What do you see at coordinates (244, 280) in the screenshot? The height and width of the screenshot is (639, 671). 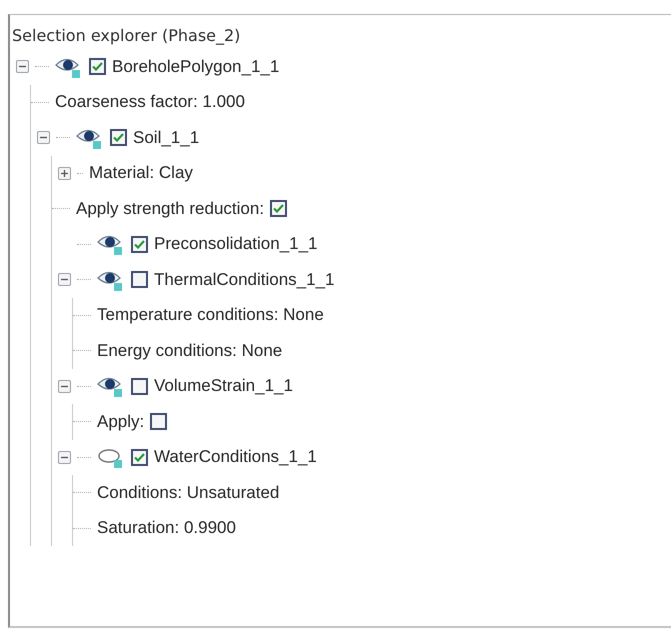 I see `tree-item-label: ThermalConditions_1_1` at bounding box center [244, 280].